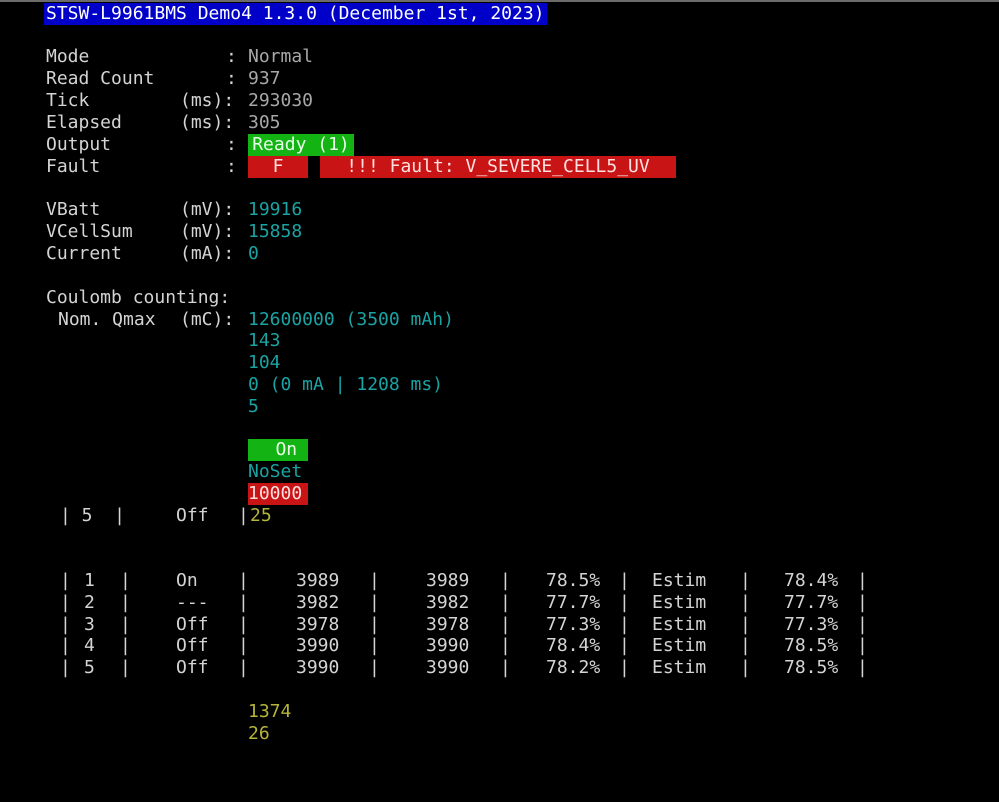 This screenshot has height=802, width=999. I want to click on output-label: Output, so click(79, 144).